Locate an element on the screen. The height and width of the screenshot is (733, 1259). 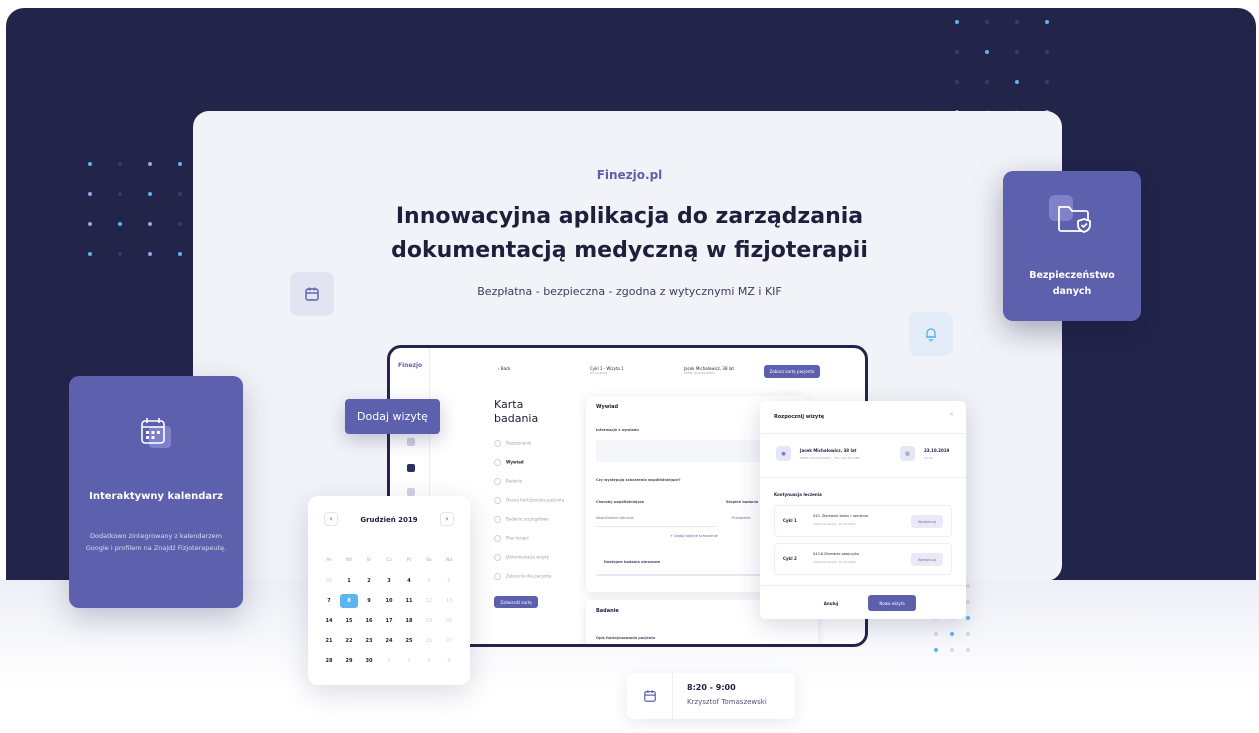
calendar-day: 26 is located at coordinates (429, 641).